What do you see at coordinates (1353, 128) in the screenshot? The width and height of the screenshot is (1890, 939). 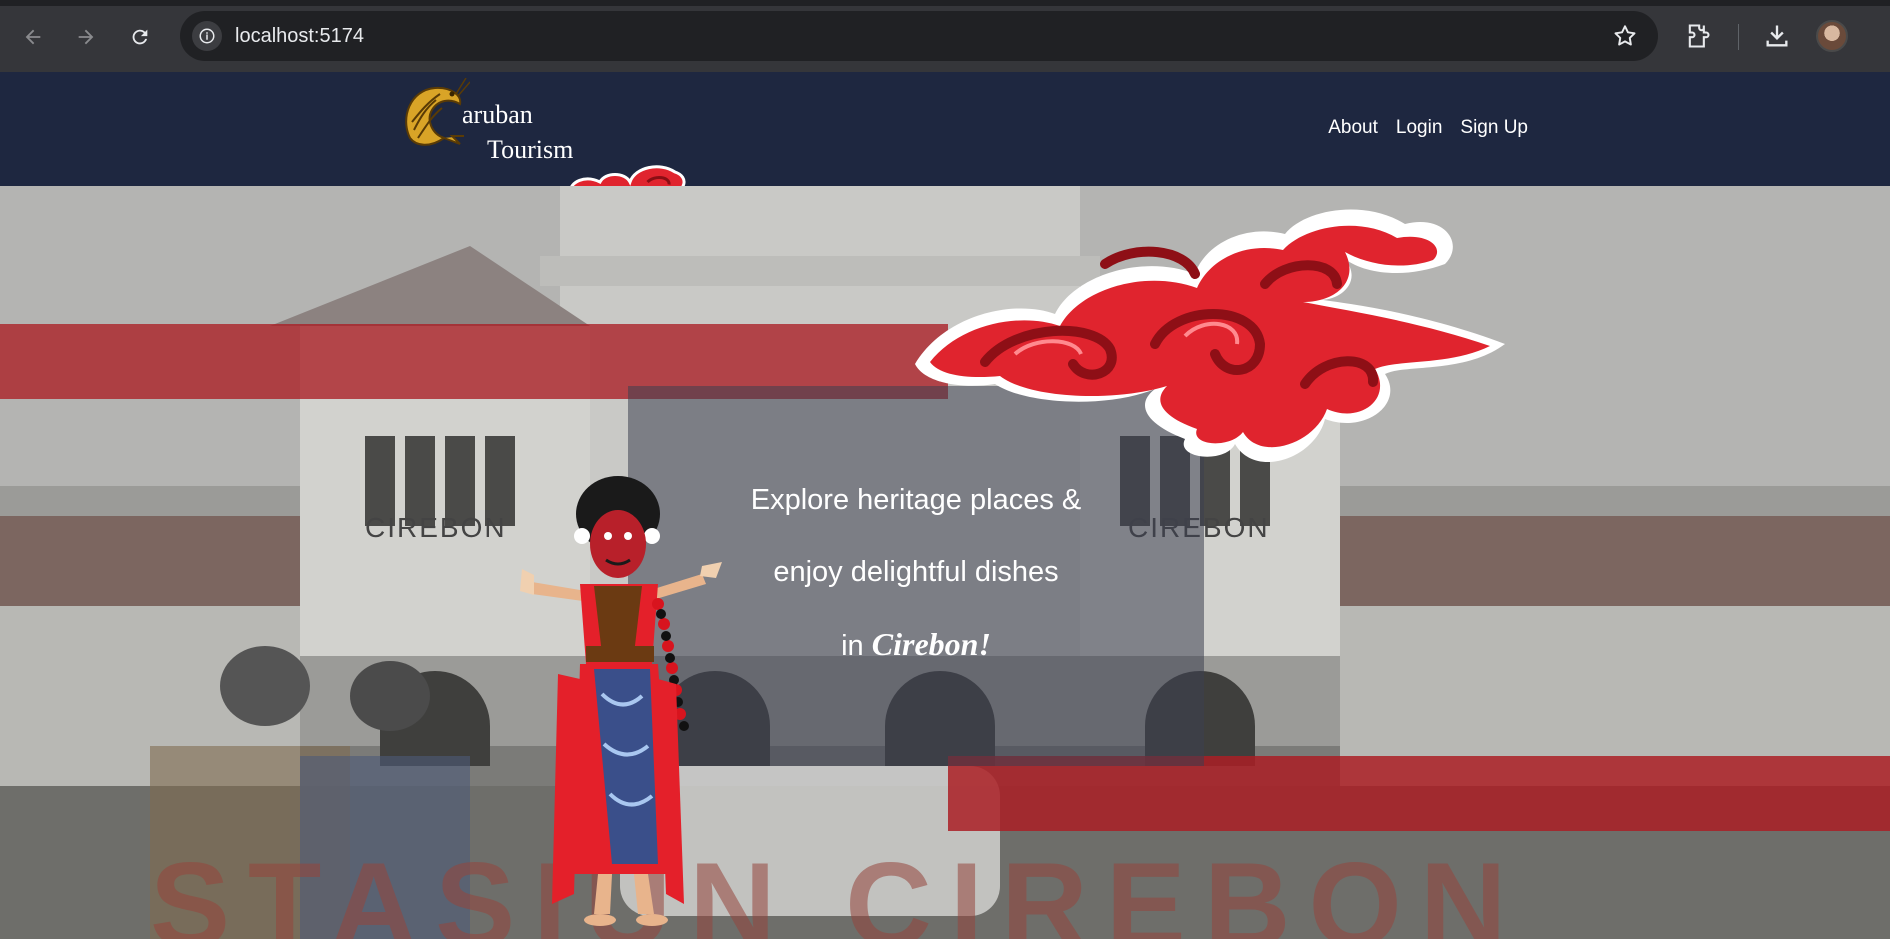 I see `nav-about-link: About` at bounding box center [1353, 128].